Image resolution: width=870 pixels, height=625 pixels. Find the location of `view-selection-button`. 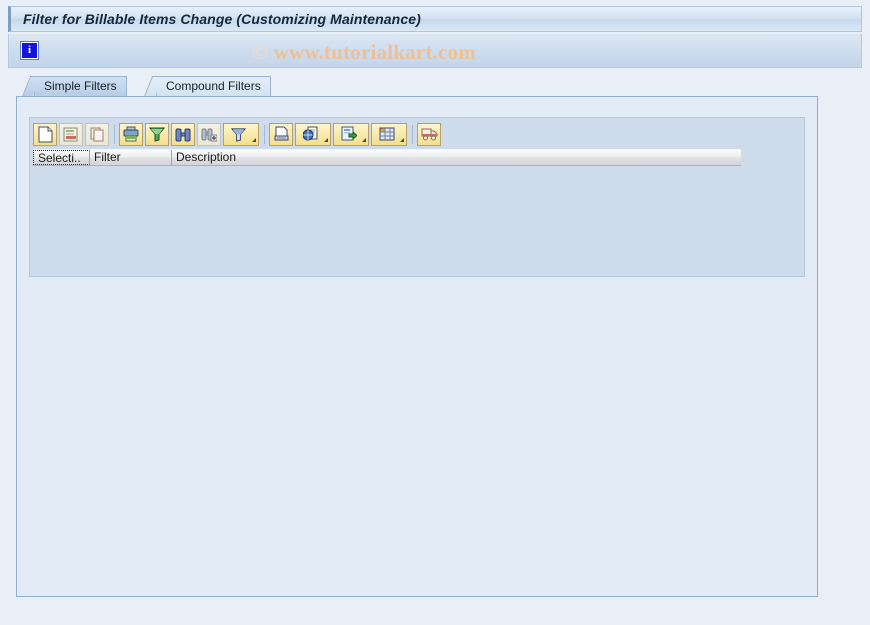

view-selection-button is located at coordinates (313, 134).